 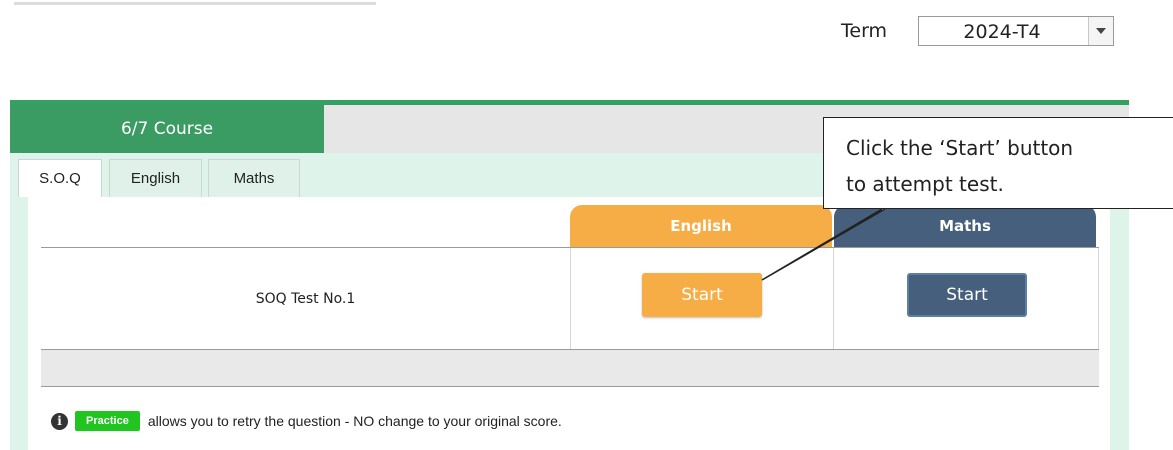 What do you see at coordinates (305, 299) in the screenshot?
I see `test-name: SOQ Test No.1` at bounding box center [305, 299].